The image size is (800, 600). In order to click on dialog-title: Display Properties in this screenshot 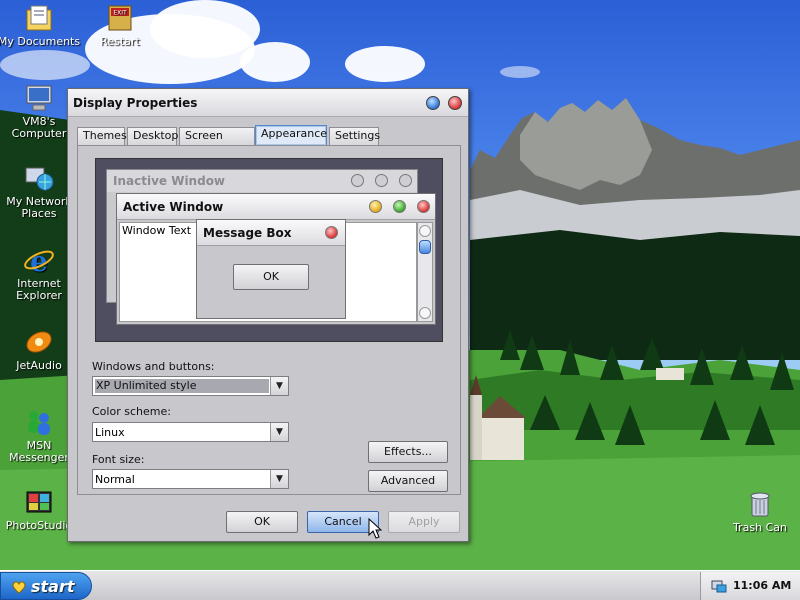, I will do `click(135, 103)`.